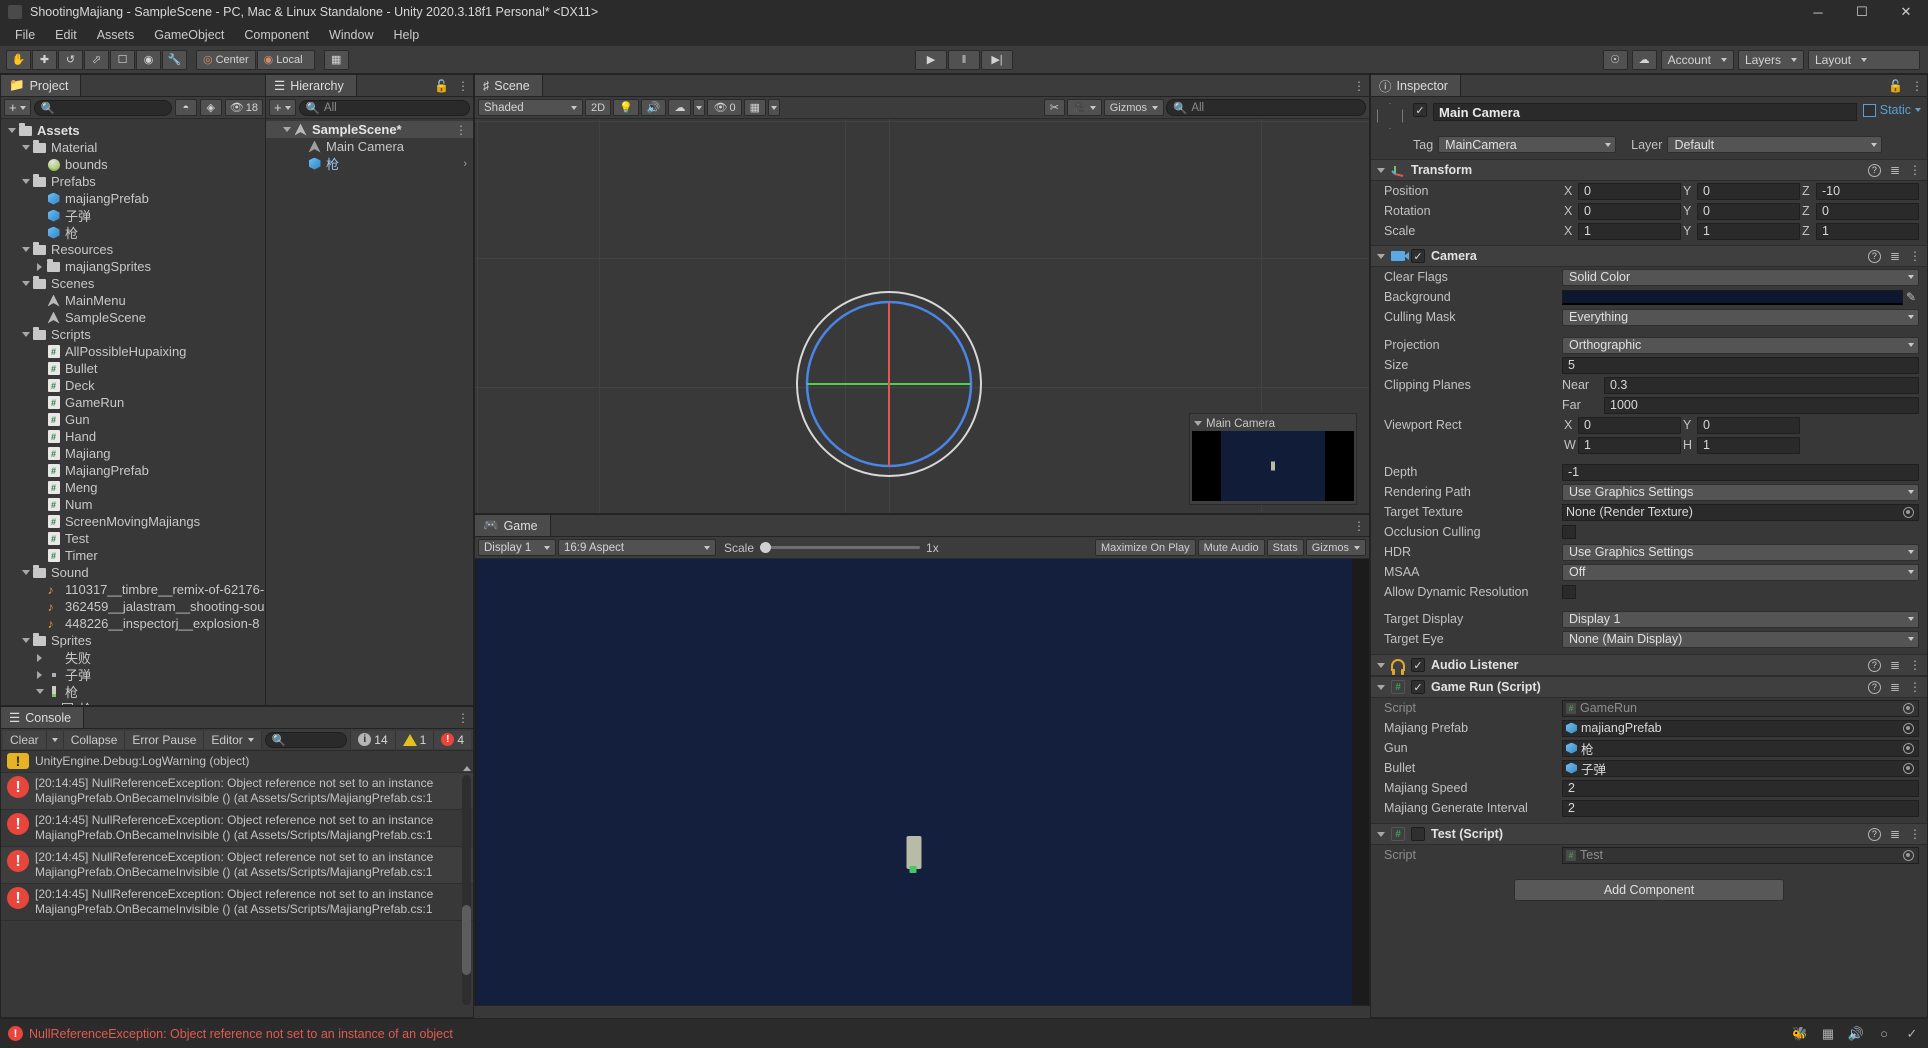 The height and width of the screenshot is (1048, 1928). What do you see at coordinates (441, 86) in the screenshot?
I see `lock-icon: 🔓` at bounding box center [441, 86].